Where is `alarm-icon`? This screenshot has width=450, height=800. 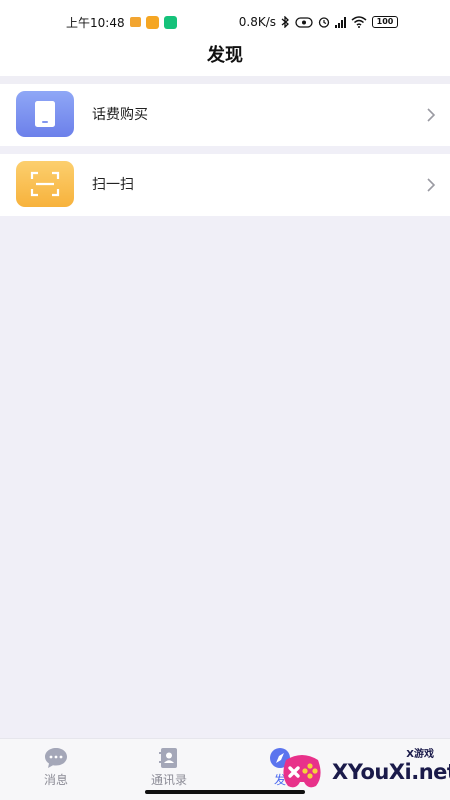
alarm-icon is located at coordinates (324, 22).